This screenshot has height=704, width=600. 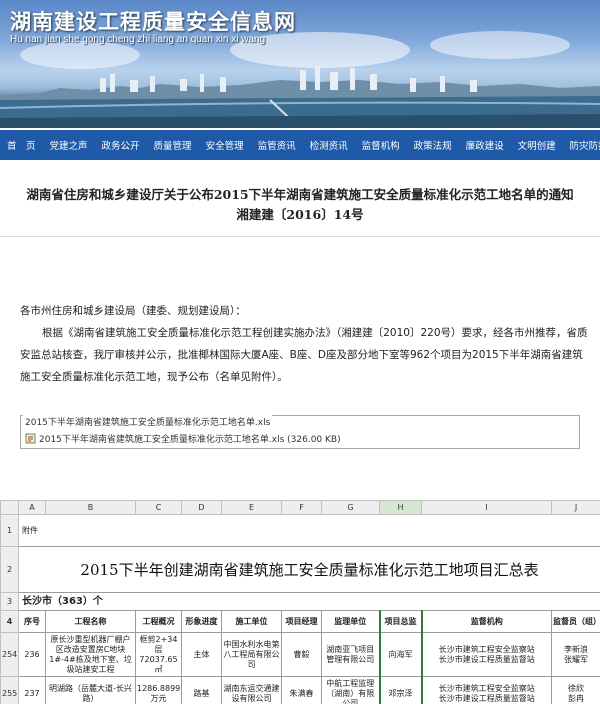 What do you see at coordinates (486, 621) in the screenshot?
I see `header-cell: 监督机构` at bounding box center [486, 621].